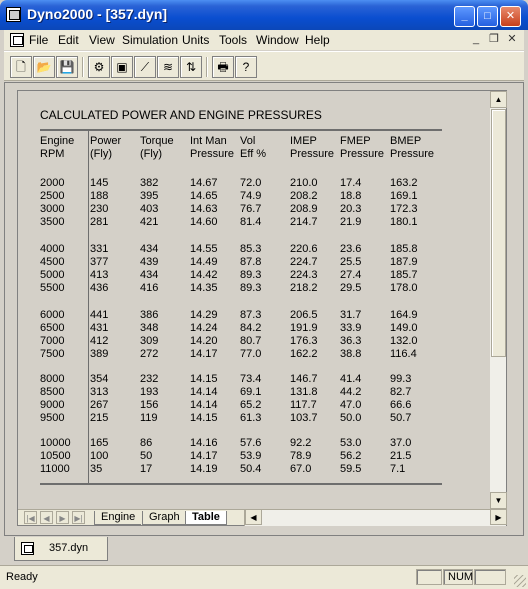  Describe the element at coordinates (146, 443) in the screenshot. I see `table-cell-torque: 86` at that location.